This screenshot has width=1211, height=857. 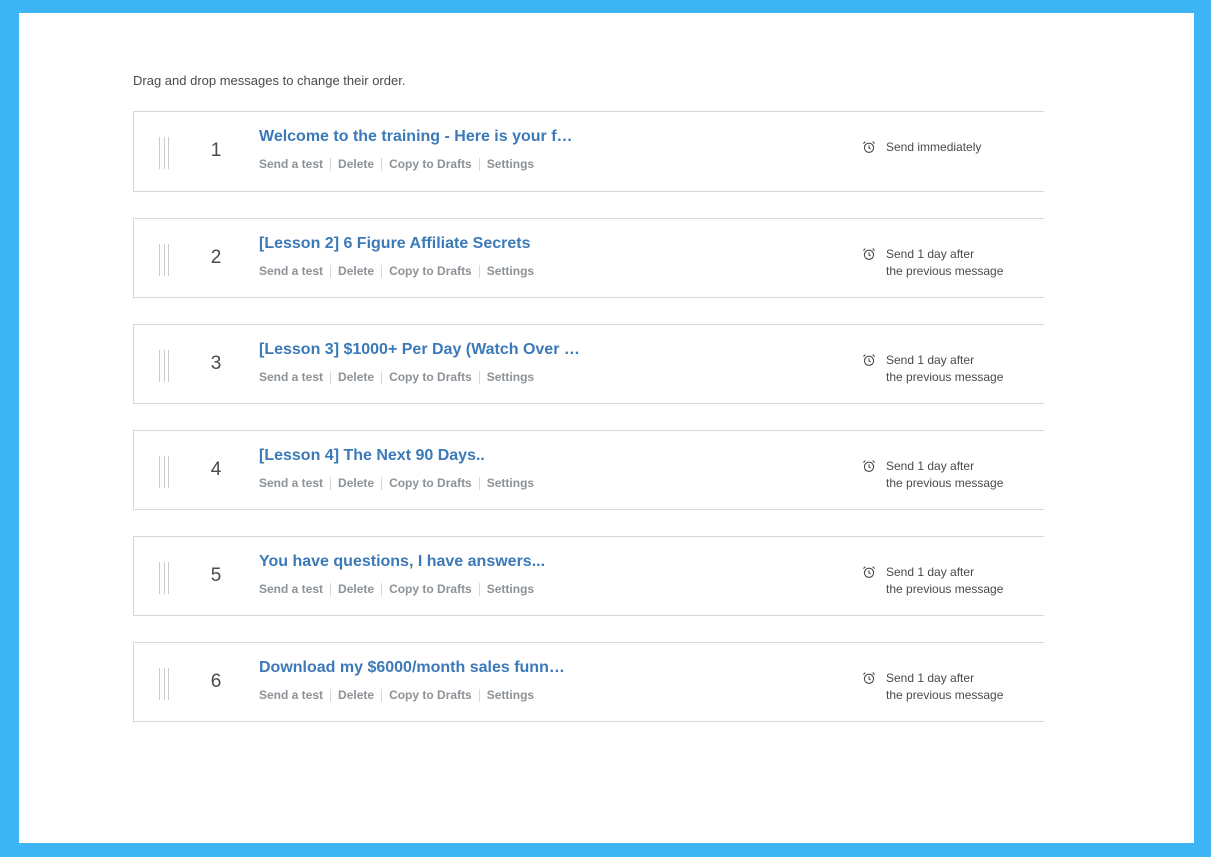 What do you see at coordinates (216, 575) in the screenshot?
I see `message-number: 5` at bounding box center [216, 575].